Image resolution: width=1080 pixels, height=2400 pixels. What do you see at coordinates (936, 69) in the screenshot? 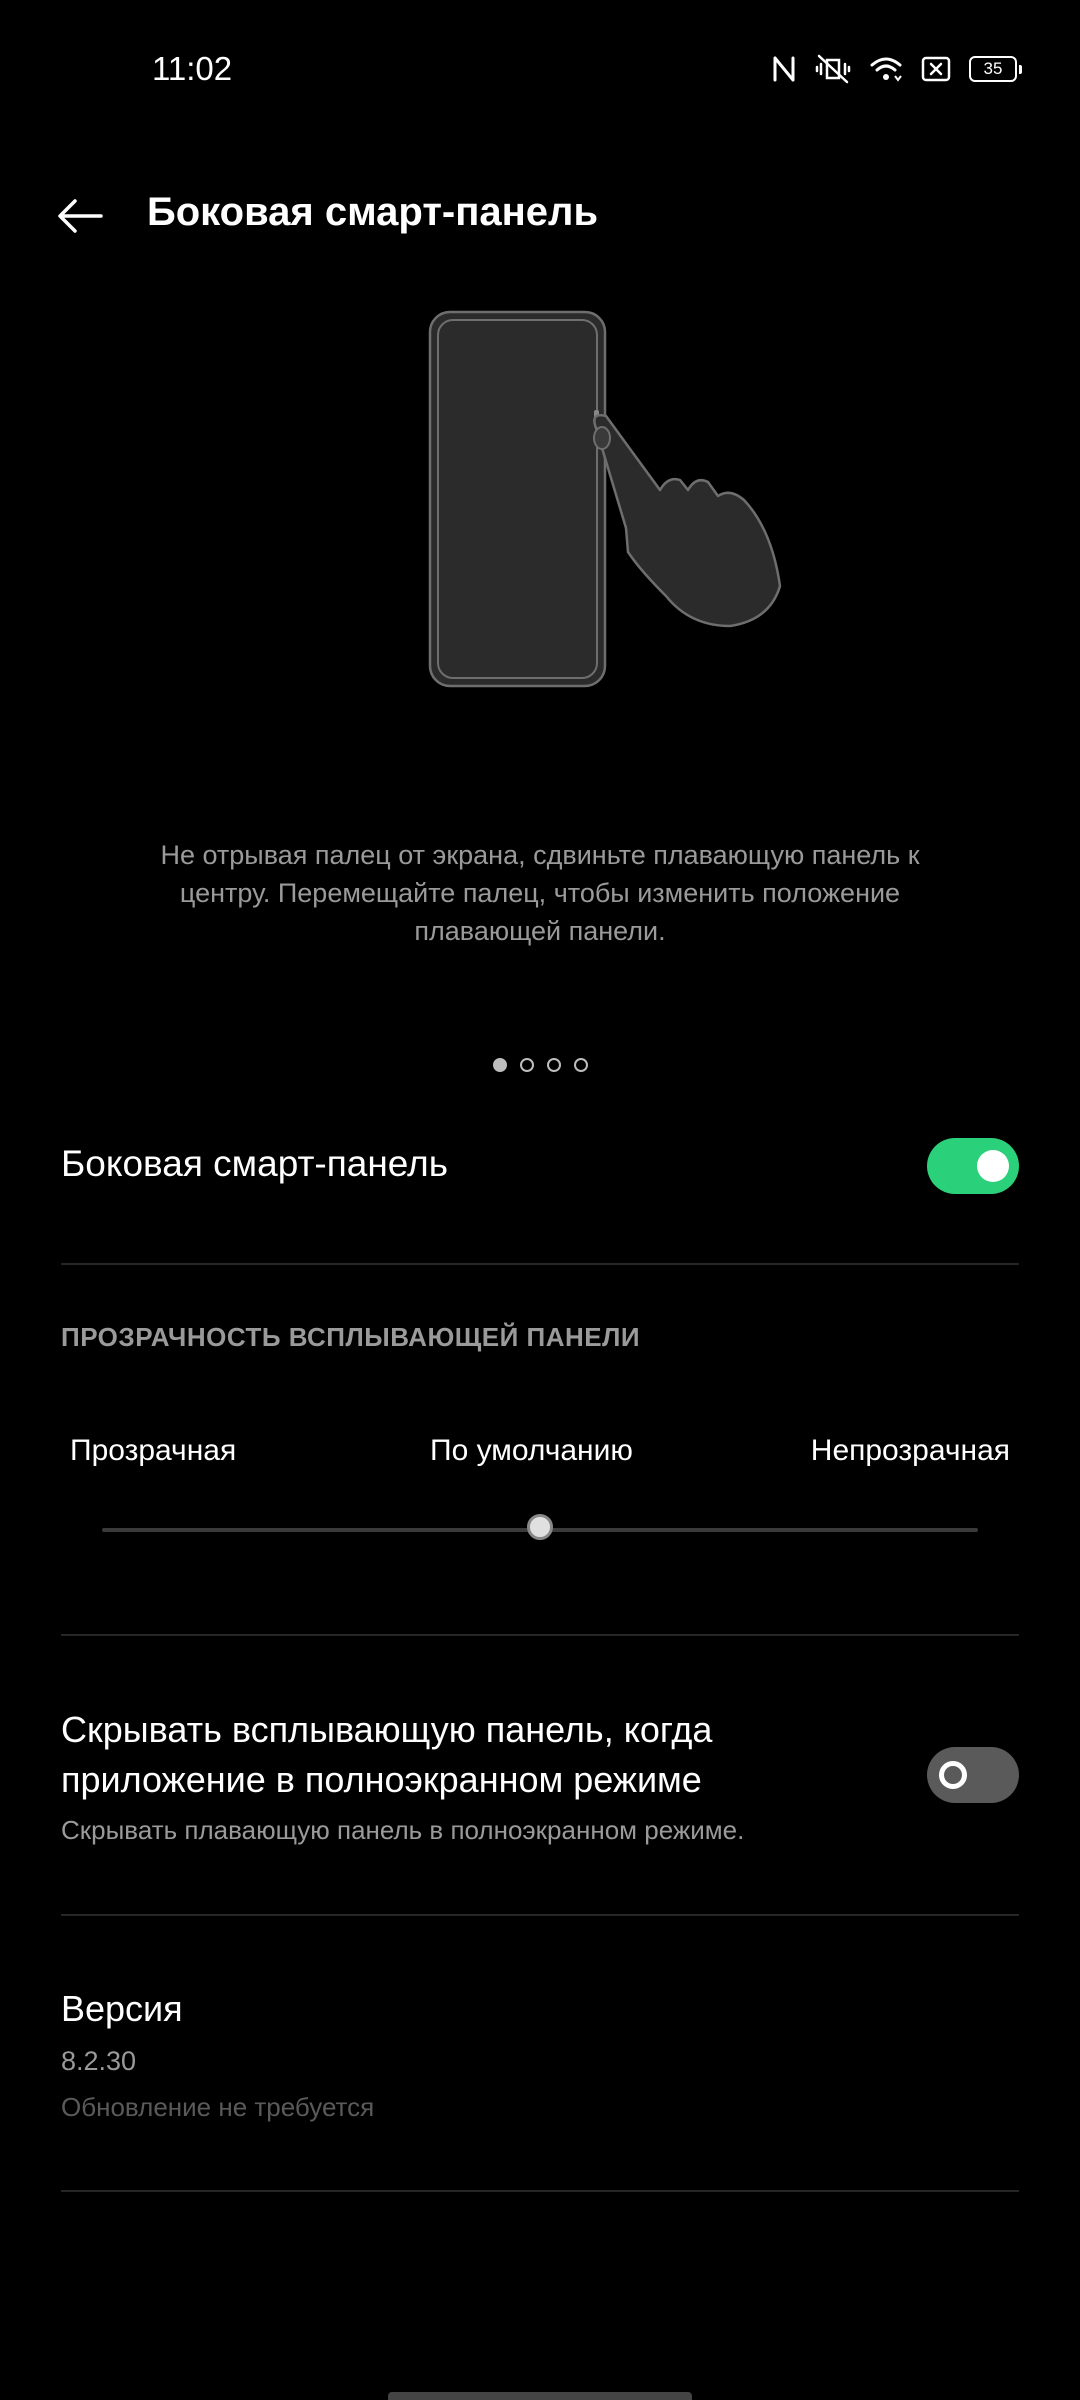
I see `screen-record-icon` at bounding box center [936, 69].